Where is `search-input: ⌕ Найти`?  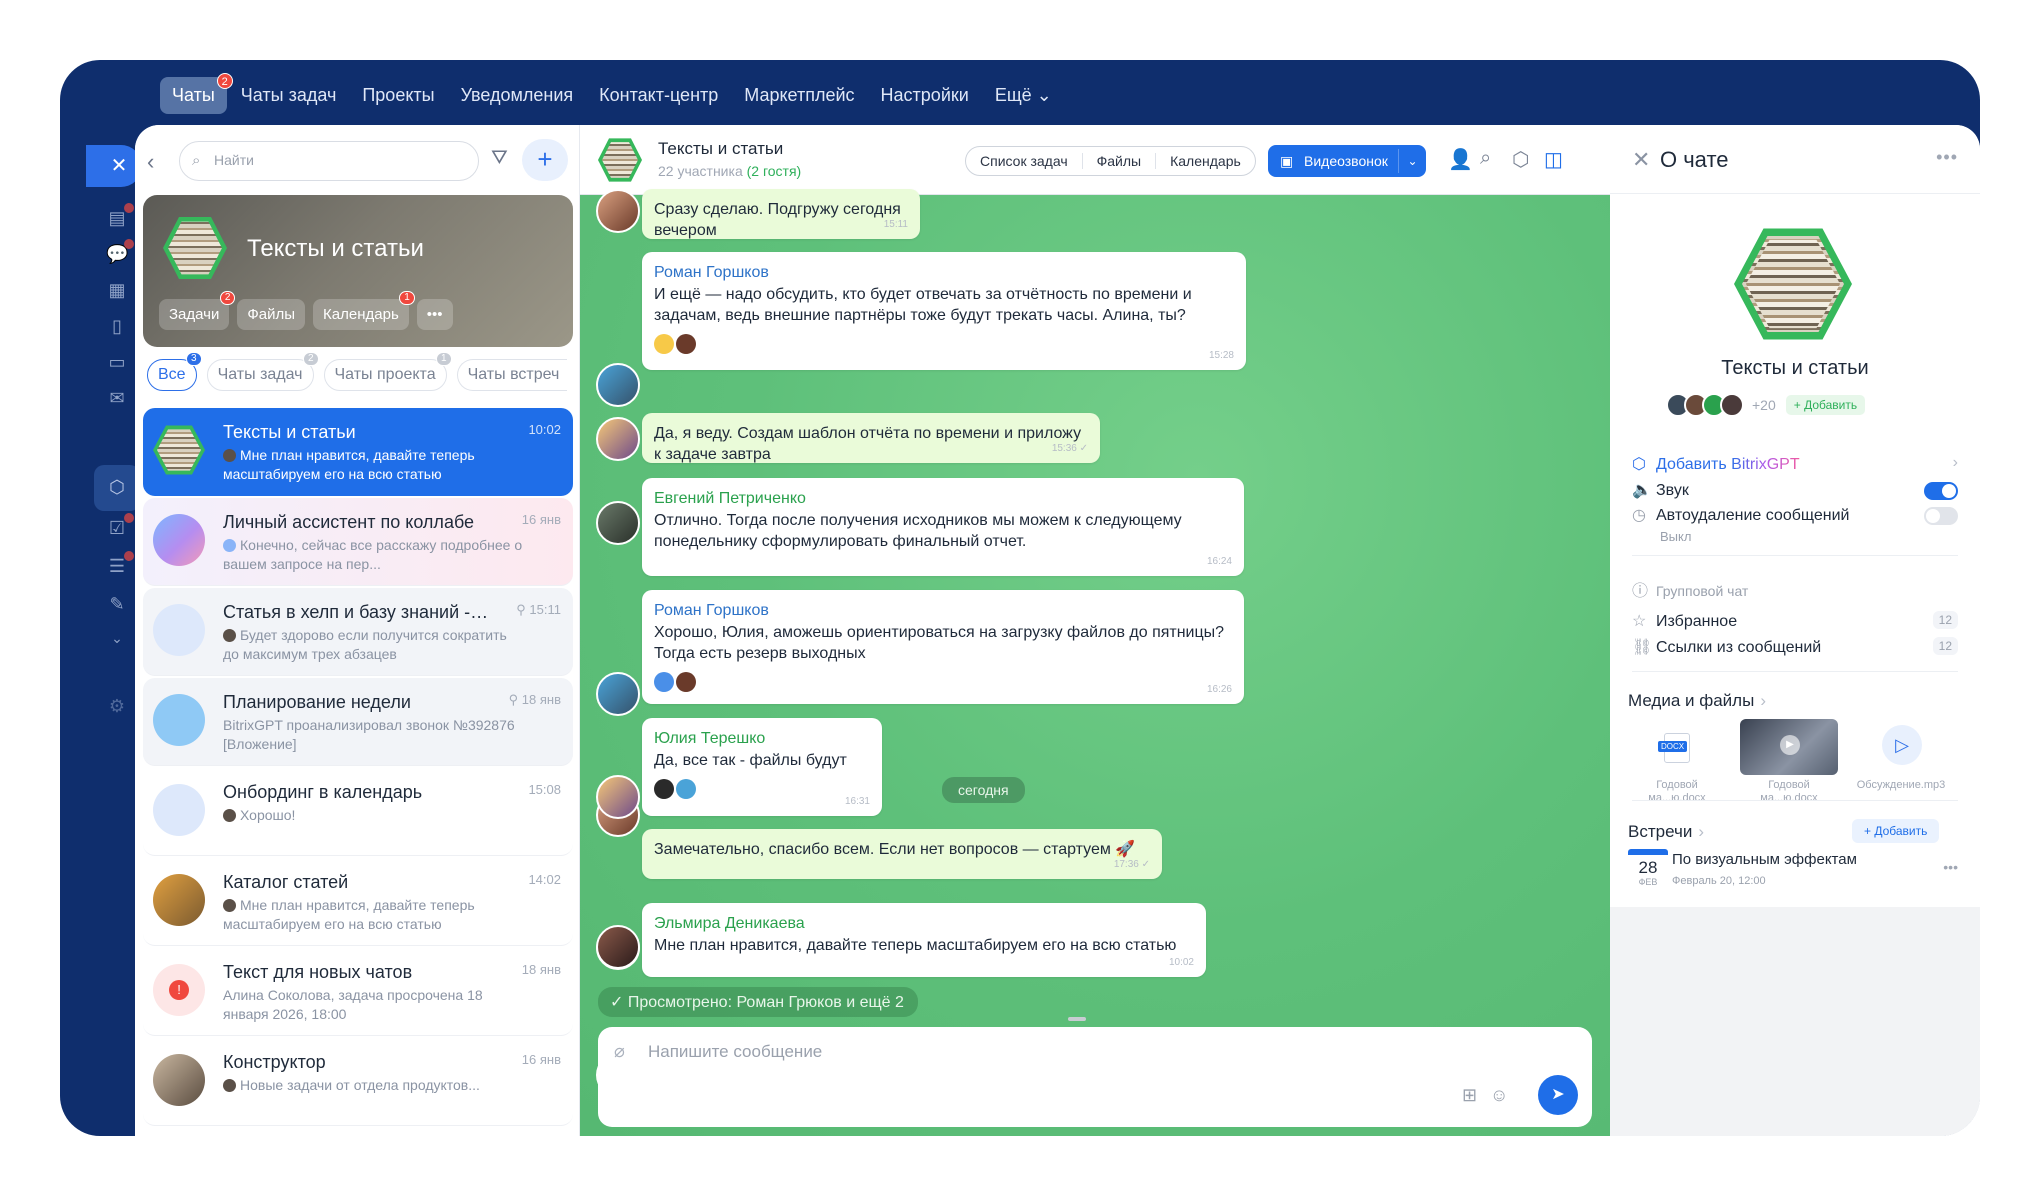
search-input: ⌕ Найти is located at coordinates (329, 161).